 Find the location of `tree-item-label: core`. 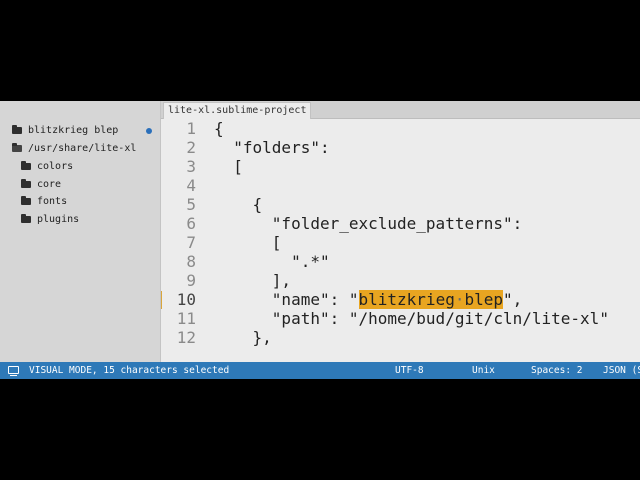

tree-item-label: core is located at coordinates (49, 184).